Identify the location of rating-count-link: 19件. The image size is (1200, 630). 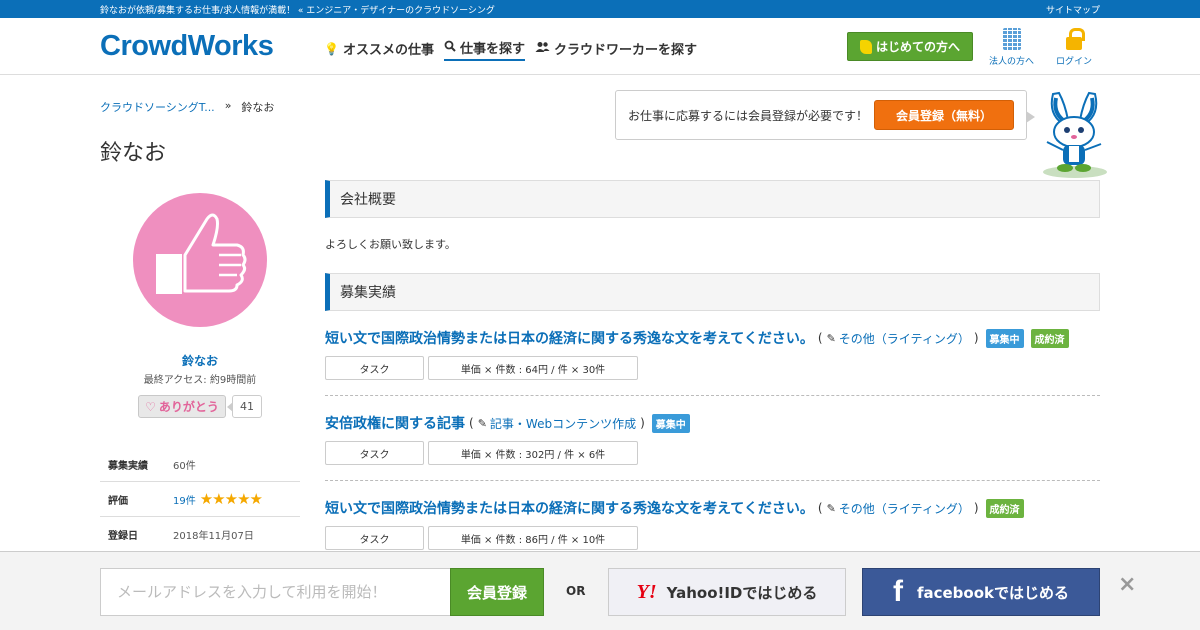
(184, 499).